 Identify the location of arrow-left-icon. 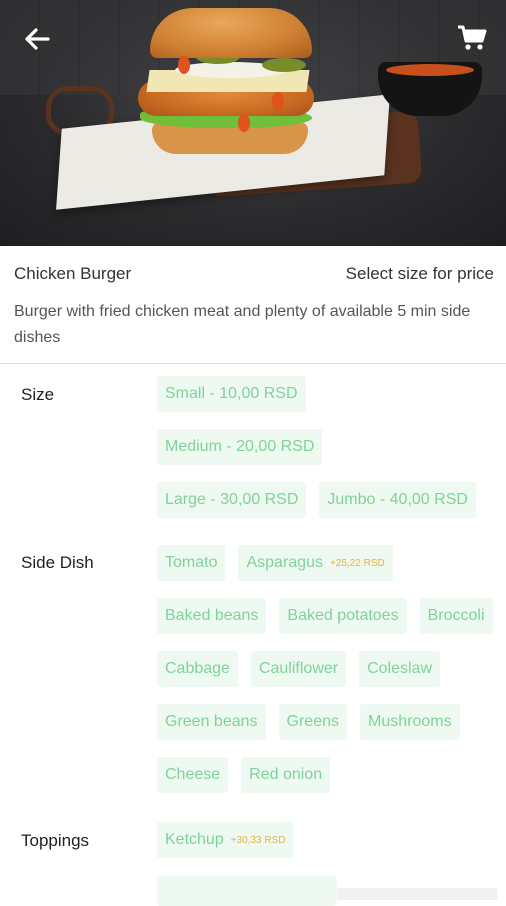
(37, 39).